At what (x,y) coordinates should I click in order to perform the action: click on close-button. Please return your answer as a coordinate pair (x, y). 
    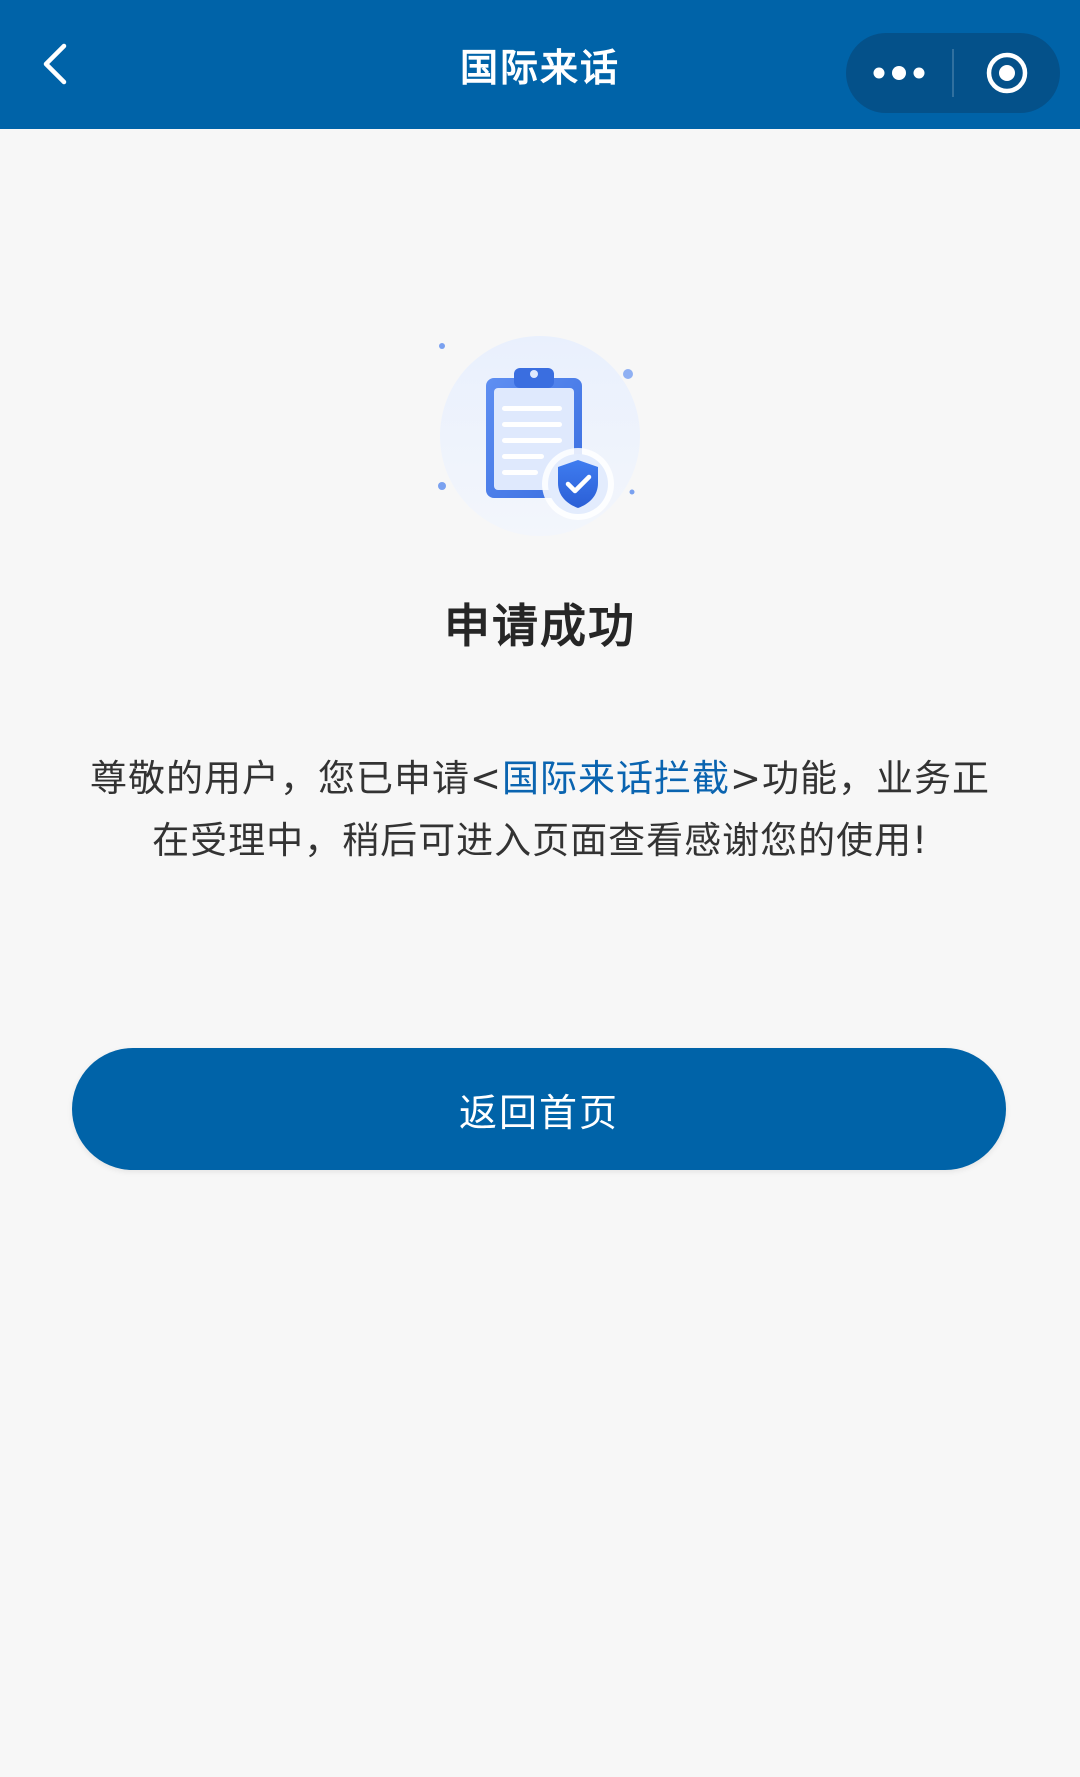
    Looking at the image, I should click on (1007, 73).